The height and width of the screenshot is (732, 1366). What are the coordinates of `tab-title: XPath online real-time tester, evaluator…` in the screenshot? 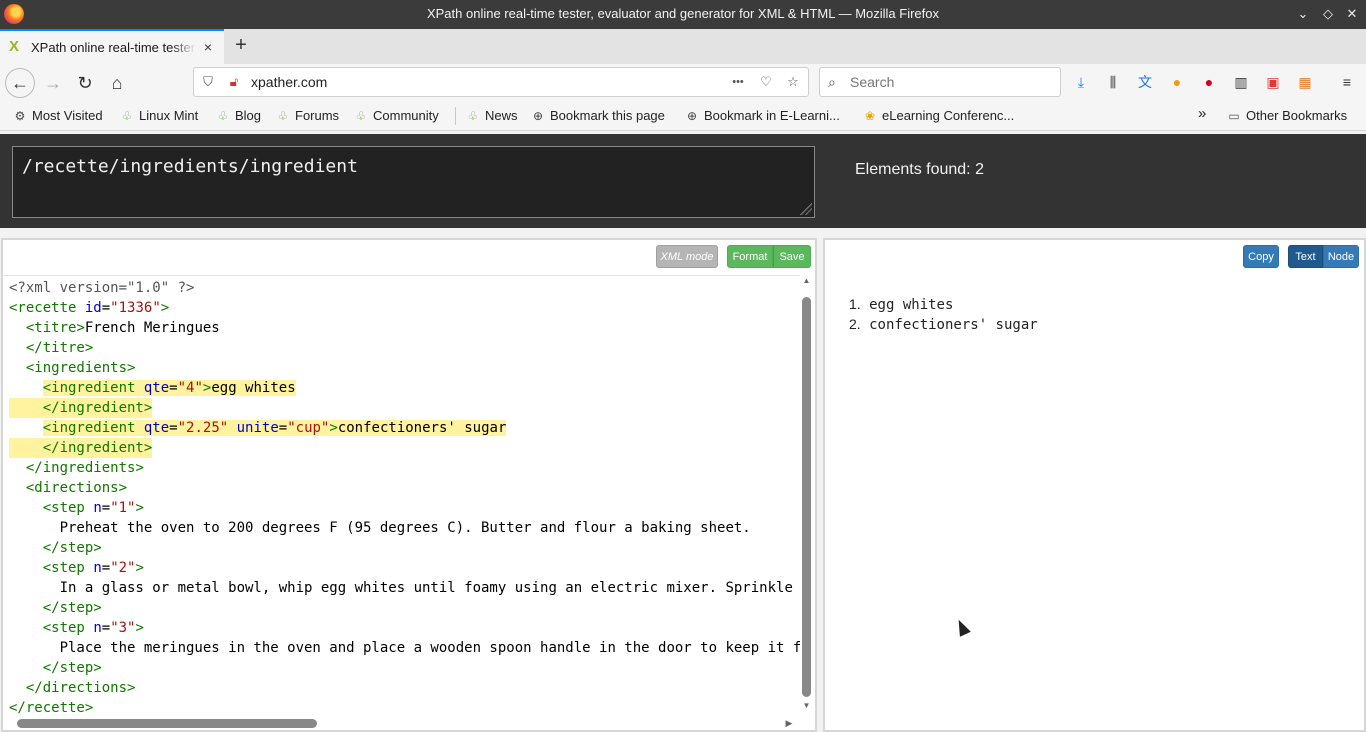 It's located at (113, 47).